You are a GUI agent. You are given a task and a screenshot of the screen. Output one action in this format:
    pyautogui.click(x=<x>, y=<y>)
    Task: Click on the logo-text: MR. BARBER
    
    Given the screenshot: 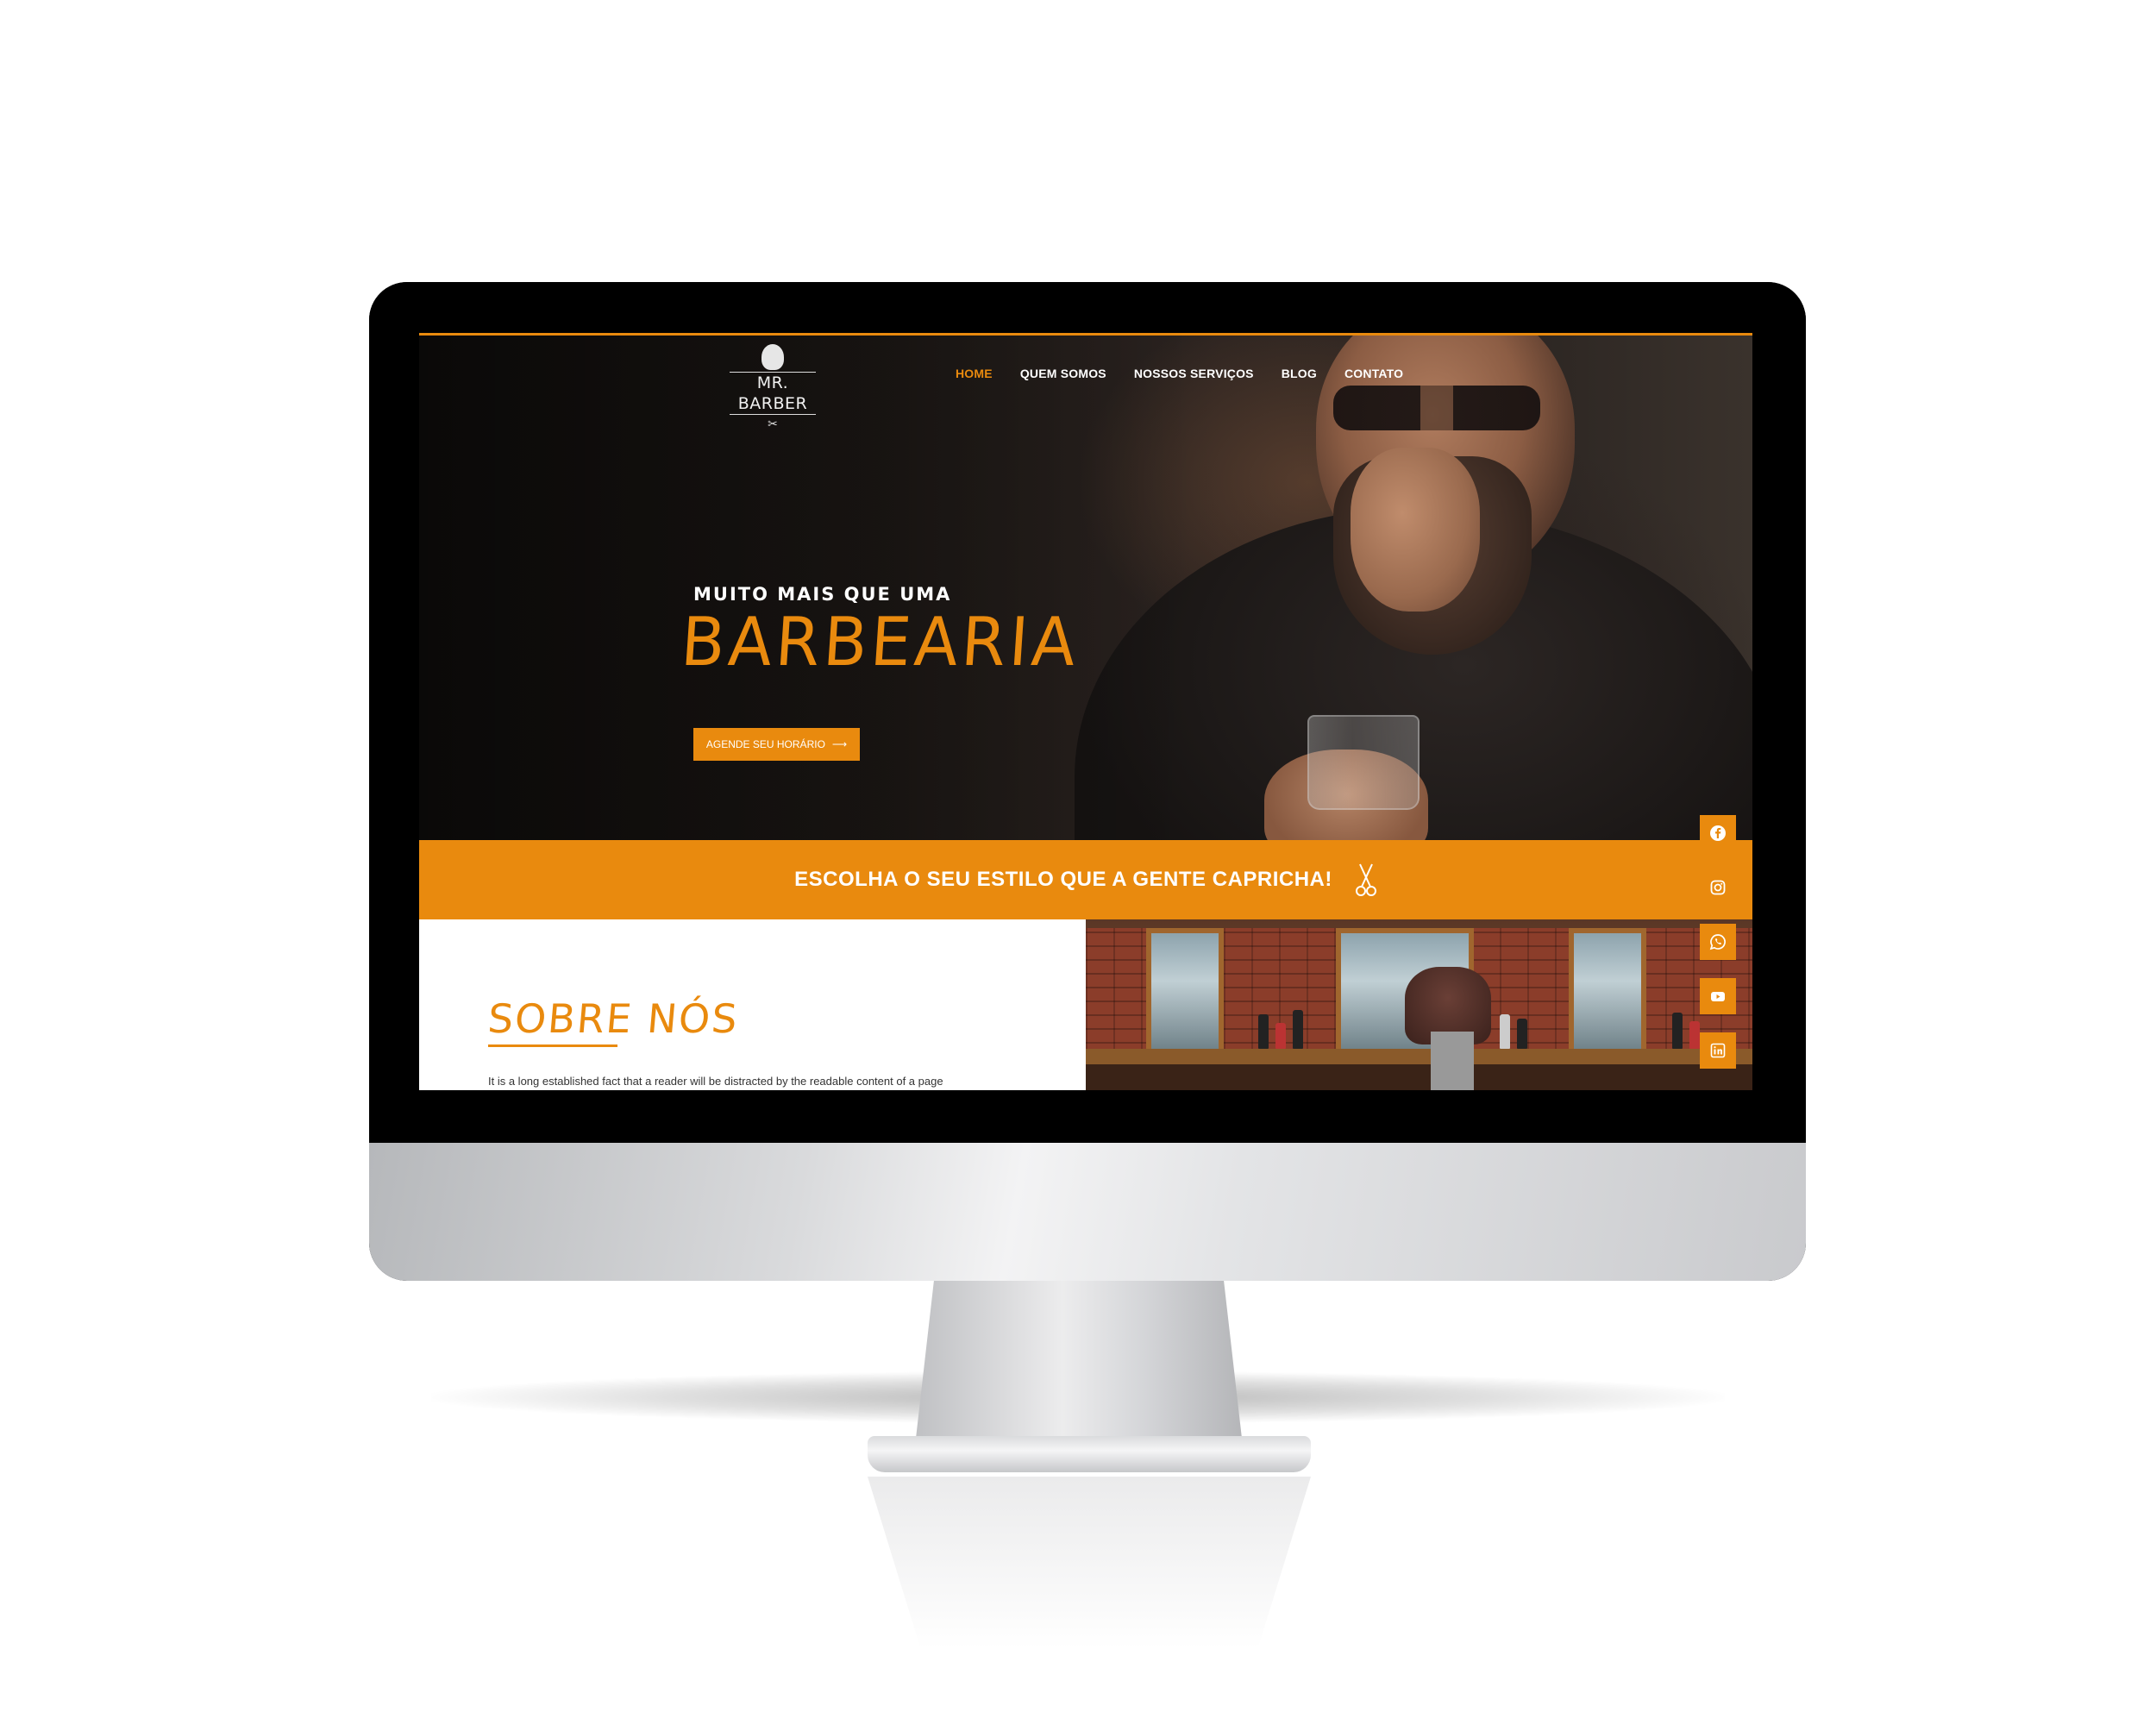 What is the action you would take?
    pyautogui.click(x=773, y=394)
    